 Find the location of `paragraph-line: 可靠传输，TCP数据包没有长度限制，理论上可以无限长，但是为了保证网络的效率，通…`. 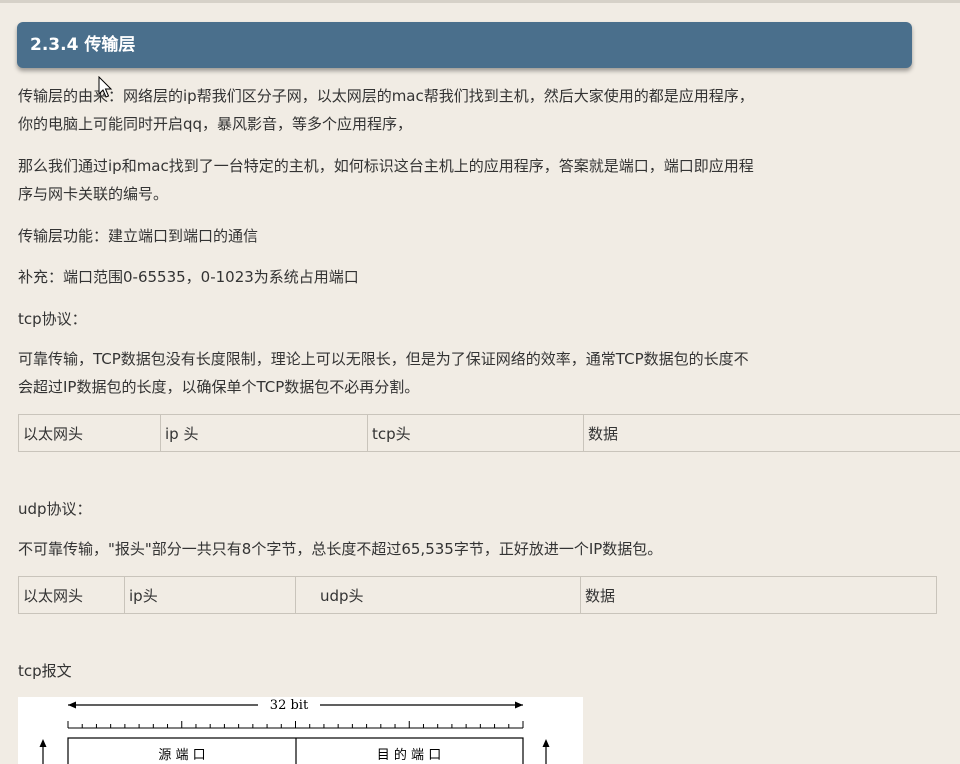

paragraph-line: 可靠传输，TCP数据包没有长度限制，理论上可以无限长，但是为了保证网络的效率，通… is located at coordinates (383, 359).